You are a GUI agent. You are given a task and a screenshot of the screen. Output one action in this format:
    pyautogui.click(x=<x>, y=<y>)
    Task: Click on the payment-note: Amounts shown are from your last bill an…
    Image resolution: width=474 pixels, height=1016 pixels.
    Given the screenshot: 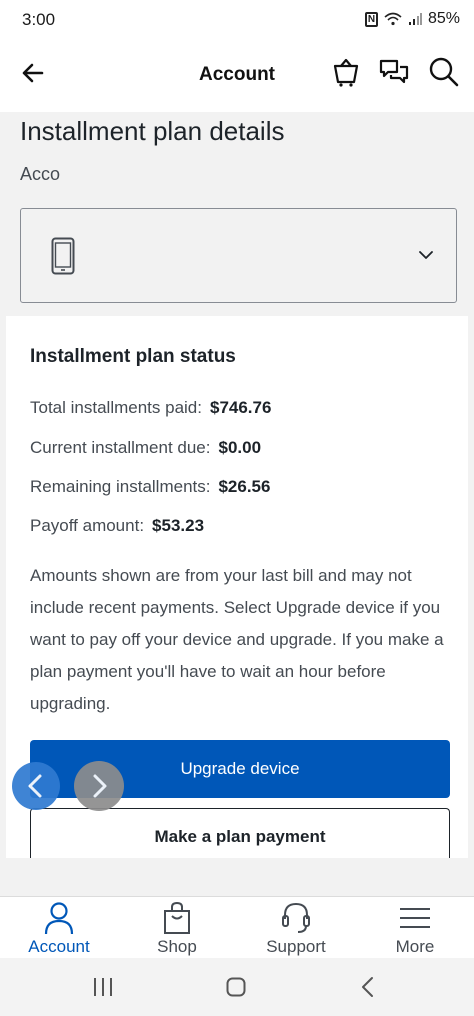 What is the action you would take?
    pyautogui.click(x=237, y=639)
    